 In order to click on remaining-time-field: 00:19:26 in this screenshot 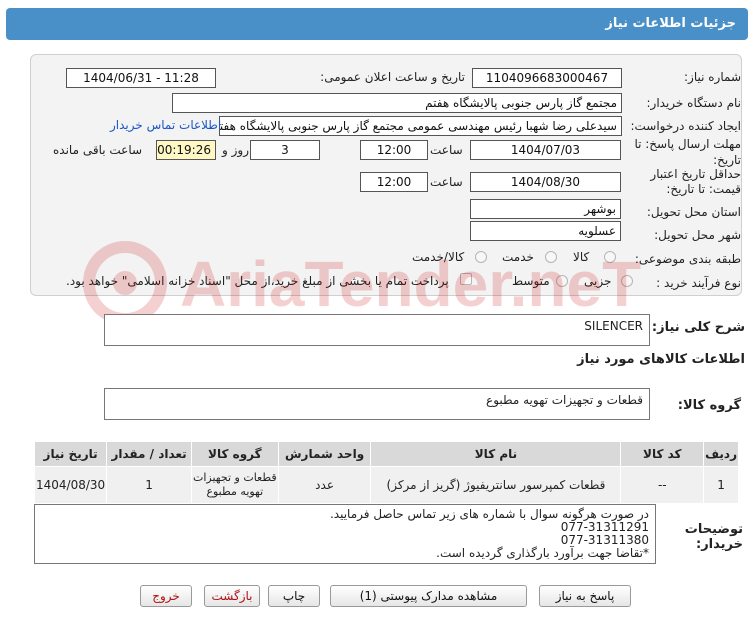, I will do `click(186, 150)`.